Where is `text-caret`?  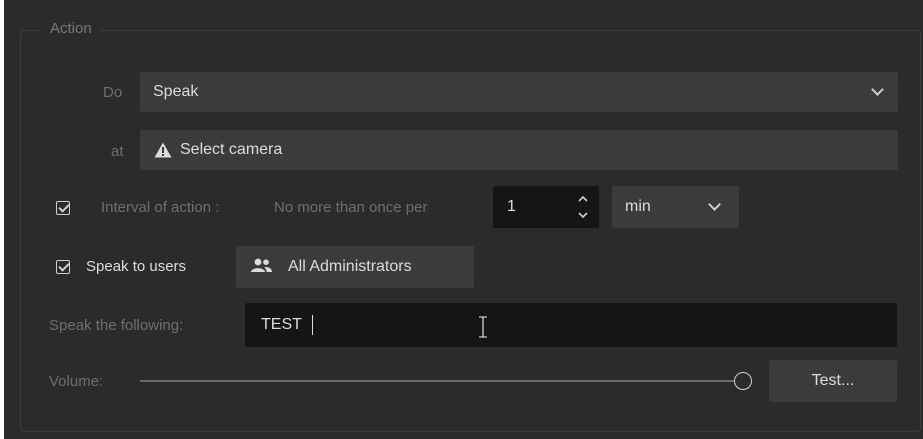
text-caret is located at coordinates (312, 325).